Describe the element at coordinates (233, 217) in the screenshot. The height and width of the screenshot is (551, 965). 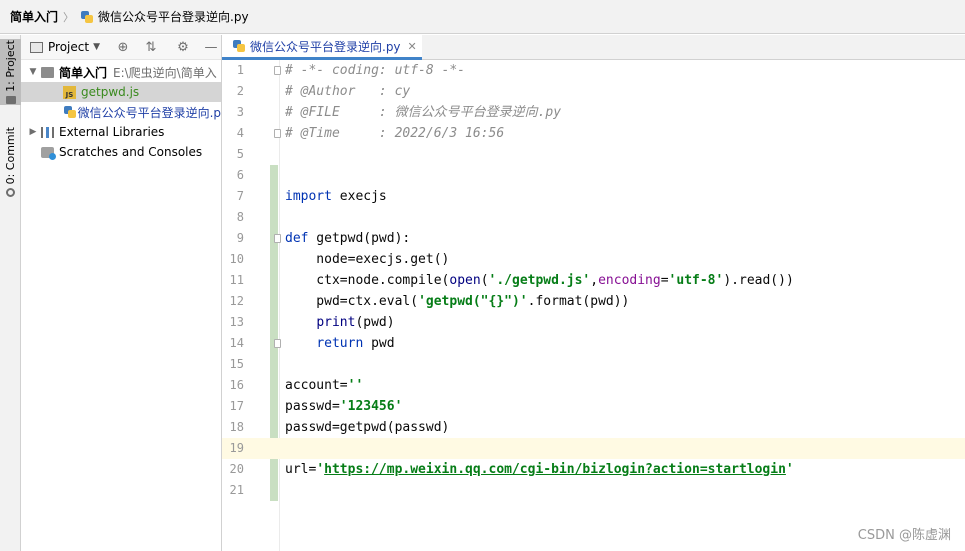
I see `line-number: 8` at that location.